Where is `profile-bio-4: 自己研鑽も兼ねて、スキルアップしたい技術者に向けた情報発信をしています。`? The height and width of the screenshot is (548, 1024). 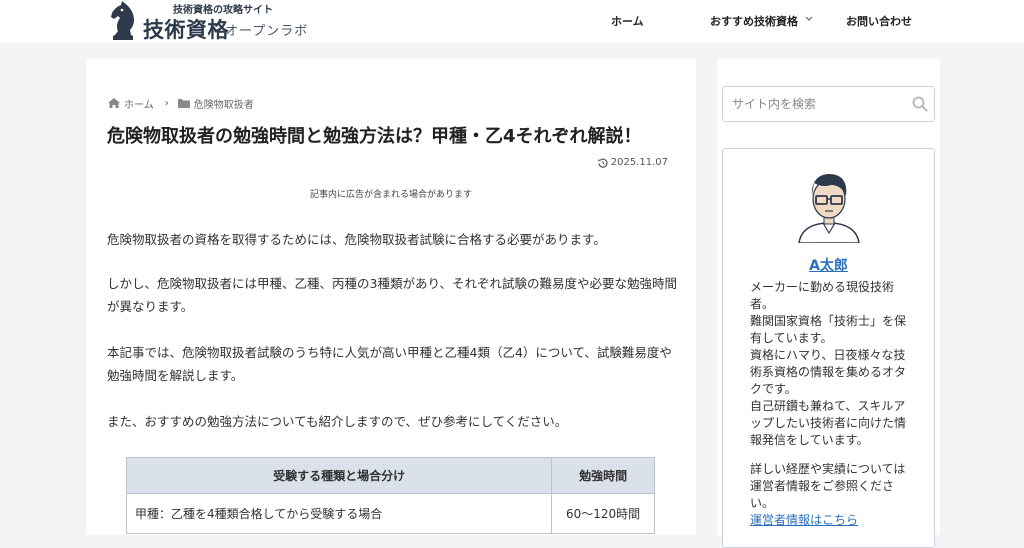 profile-bio-4: 自己研鑽も兼ねて、スキルアップしたい技術者に向けた情報発信をしています。 is located at coordinates (828, 423).